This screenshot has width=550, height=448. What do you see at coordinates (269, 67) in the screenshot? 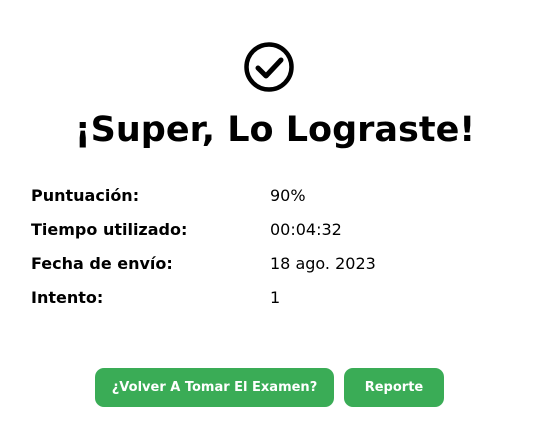
I see `check-circle-icon` at bounding box center [269, 67].